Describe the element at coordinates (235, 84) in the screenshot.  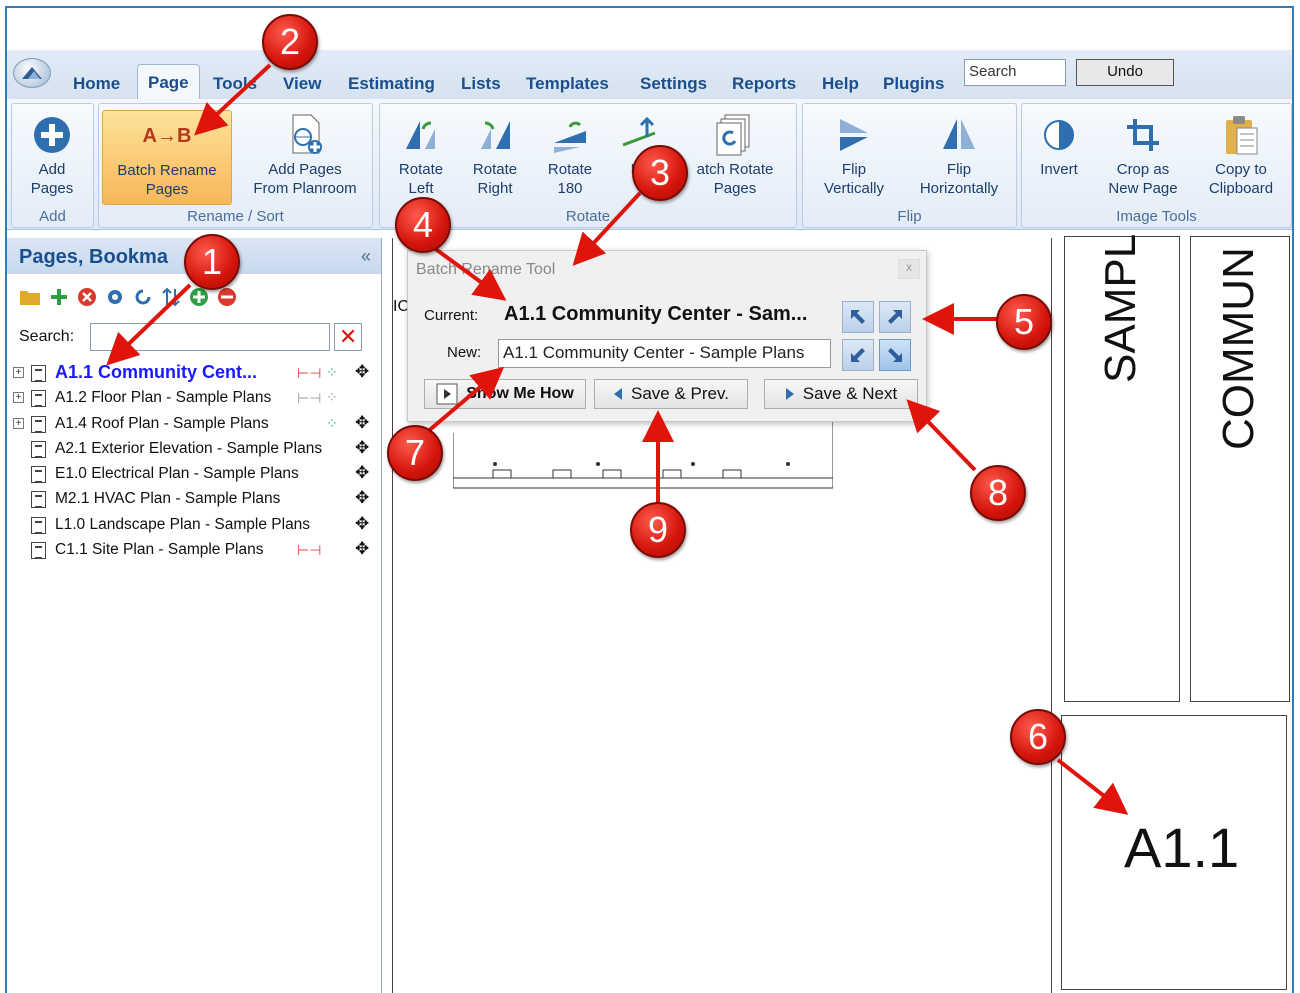
I see `tab-tools: Tools` at that location.